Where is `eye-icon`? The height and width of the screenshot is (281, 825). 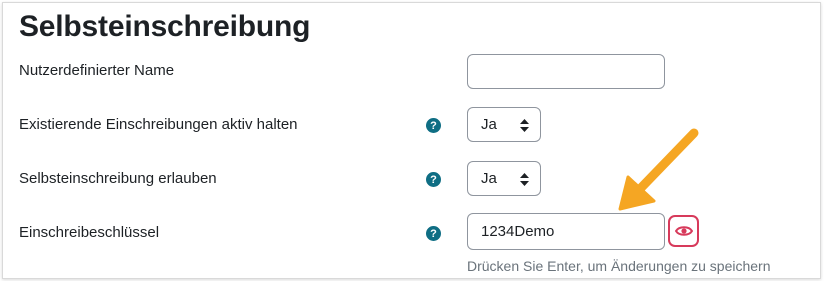
eye-icon is located at coordinates (683, 231).